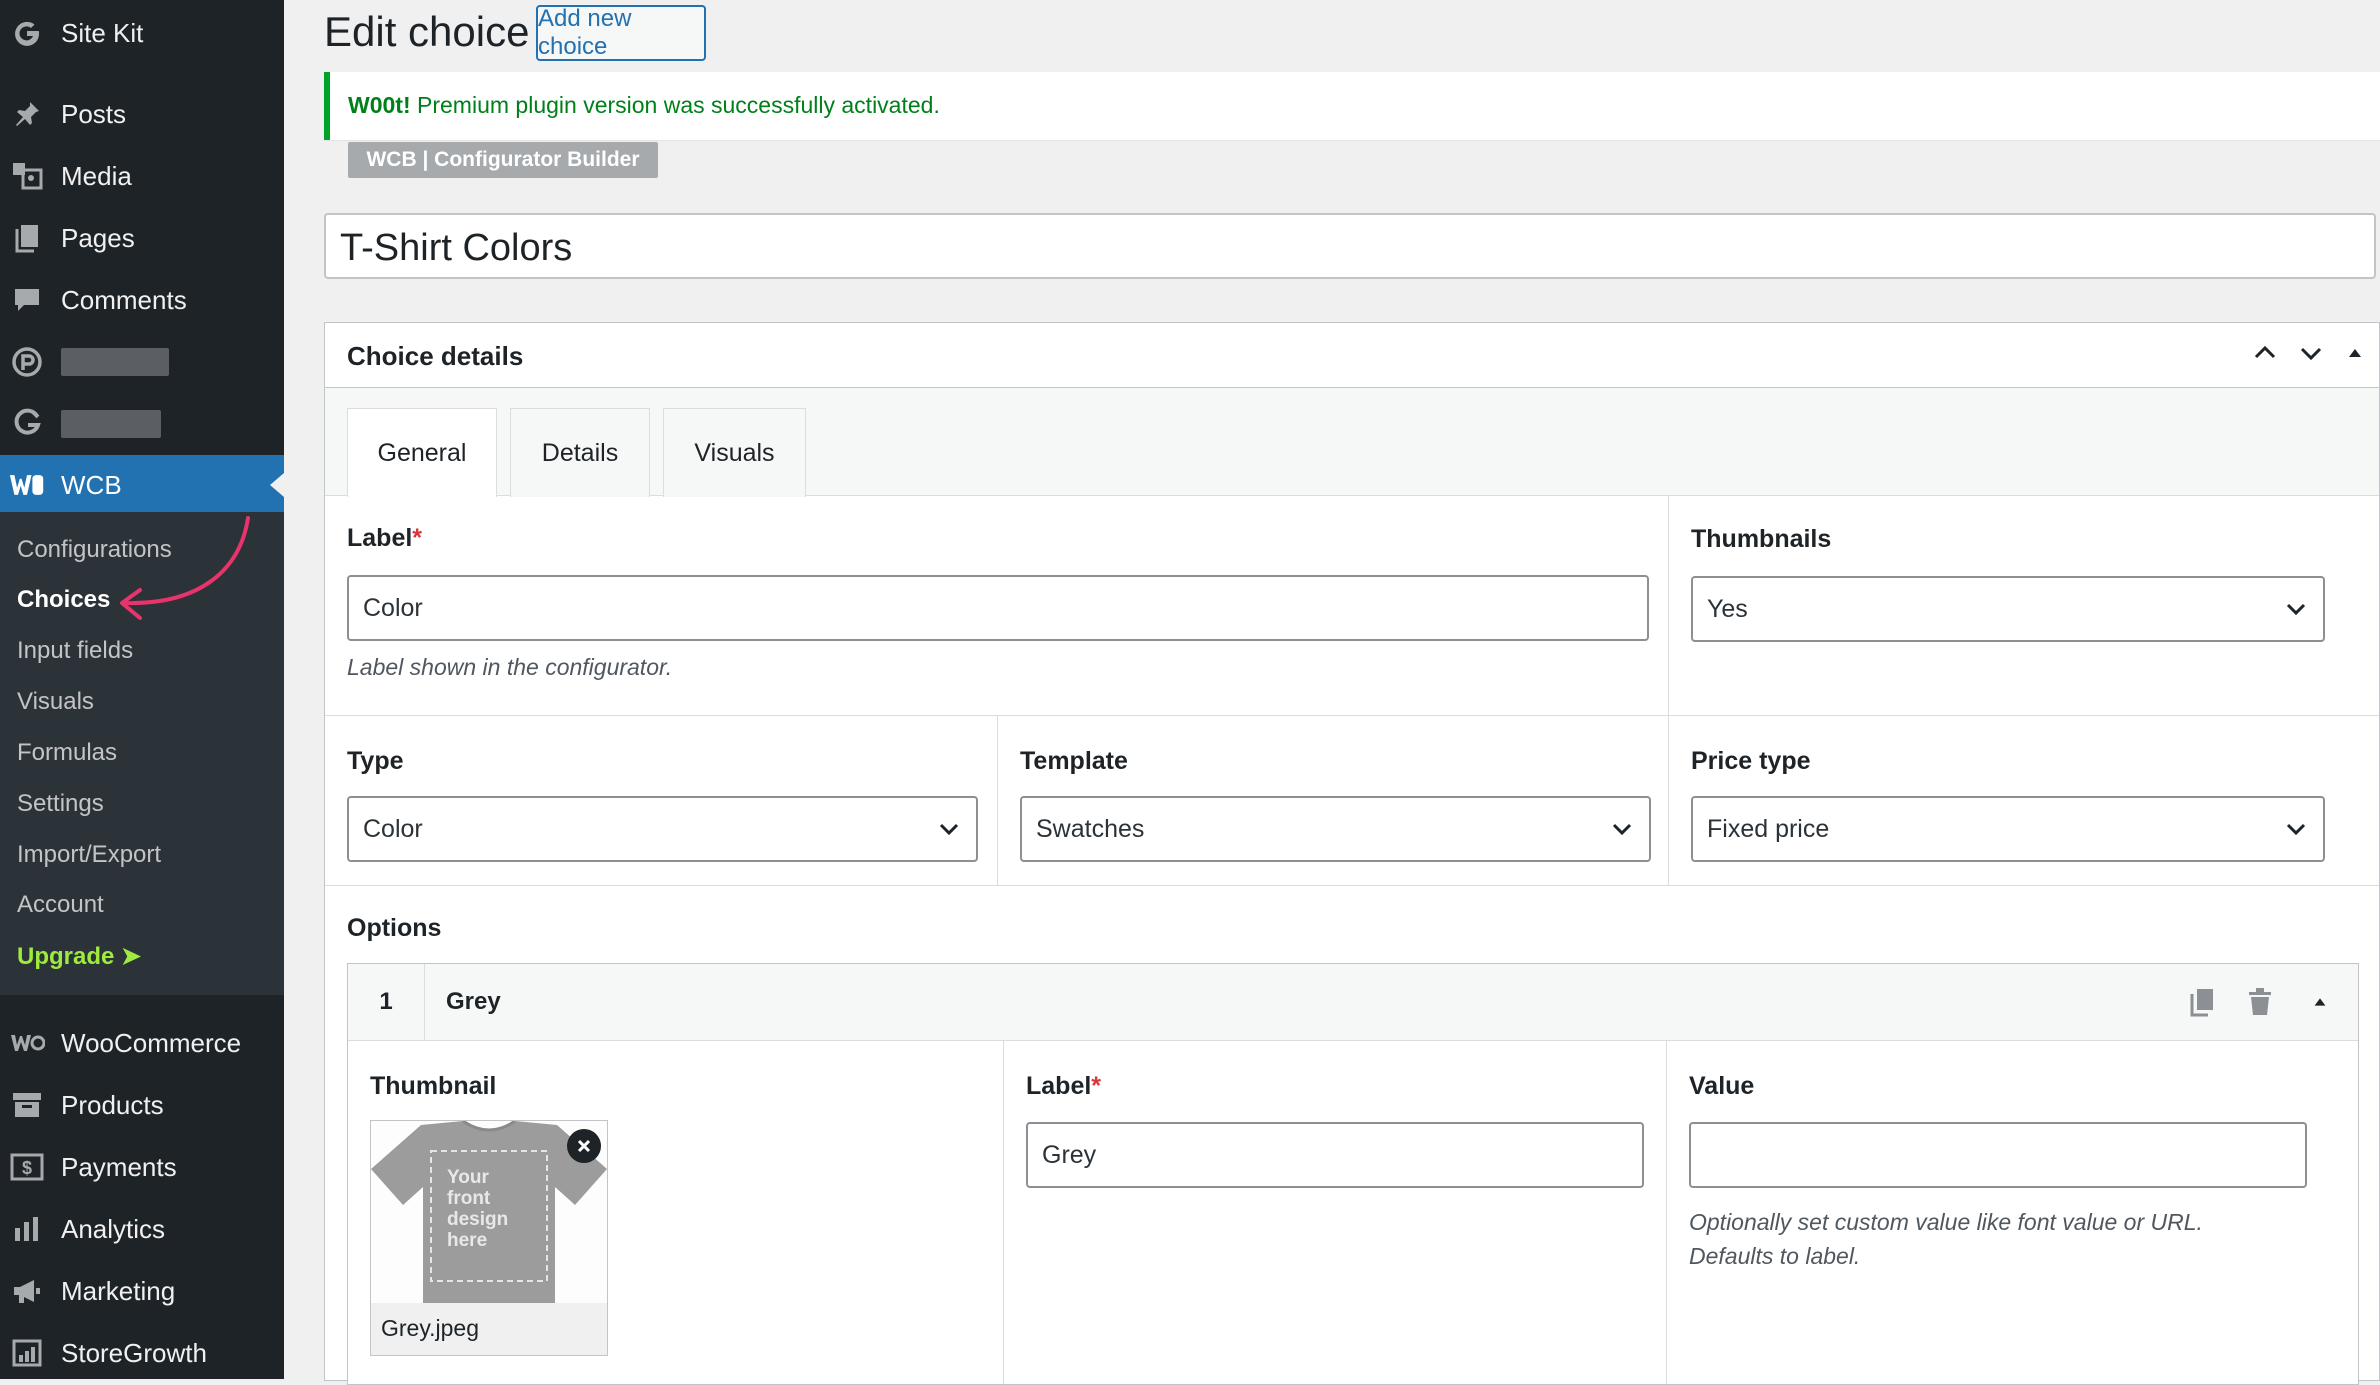 This screenshot has height=1385, width=2380. I want to click on template-label: Template, so click(1074, 761).